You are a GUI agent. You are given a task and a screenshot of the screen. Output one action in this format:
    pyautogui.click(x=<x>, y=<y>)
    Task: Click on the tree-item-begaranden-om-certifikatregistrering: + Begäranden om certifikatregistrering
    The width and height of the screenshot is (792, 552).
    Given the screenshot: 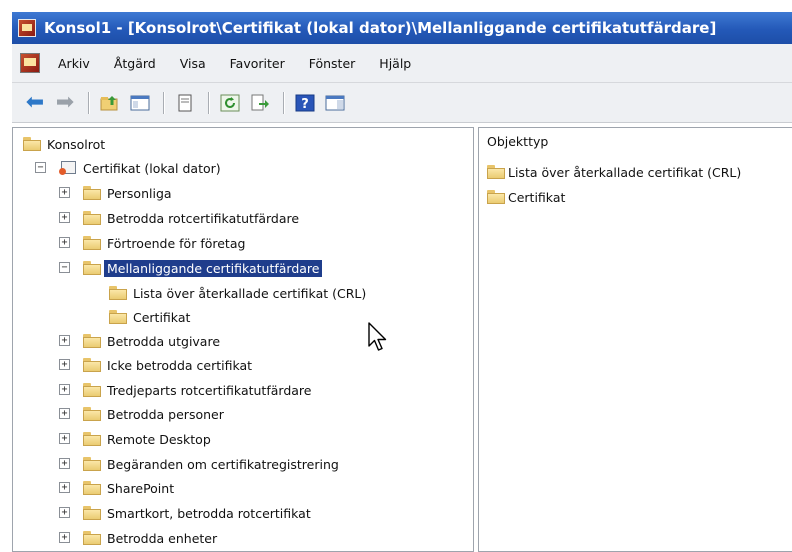 What is the action you would take?
    pyautogui.click(x=199, y=464)
    